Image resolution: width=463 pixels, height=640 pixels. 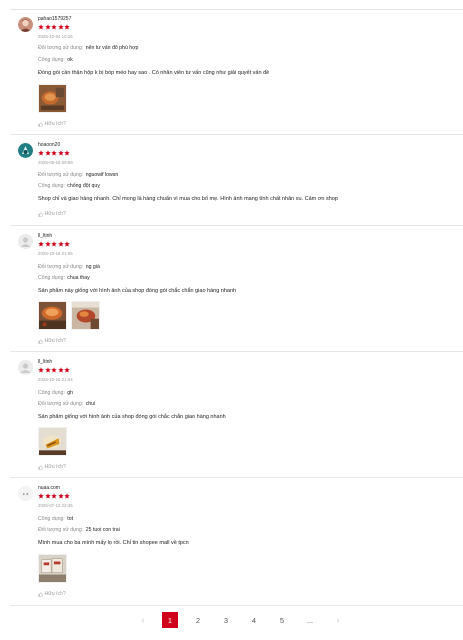 What do you see at coordinates (170, 620) in the screenshot?
I see `page-1-button: 1` at bounding box center [170, 620].